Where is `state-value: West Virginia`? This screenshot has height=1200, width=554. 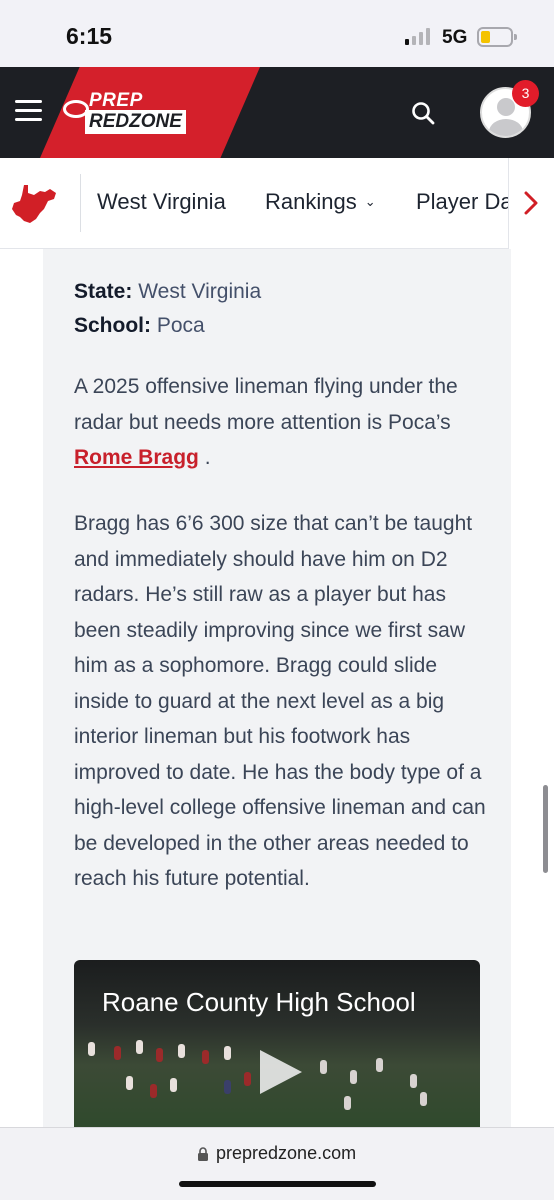 state-value: West Virginia is located at coordinates (197, 291).